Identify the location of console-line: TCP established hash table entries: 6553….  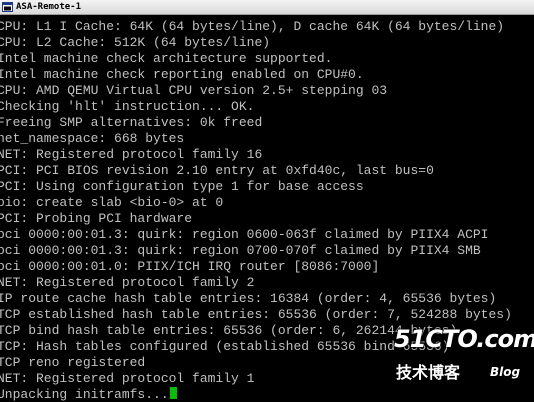
(256, 314).